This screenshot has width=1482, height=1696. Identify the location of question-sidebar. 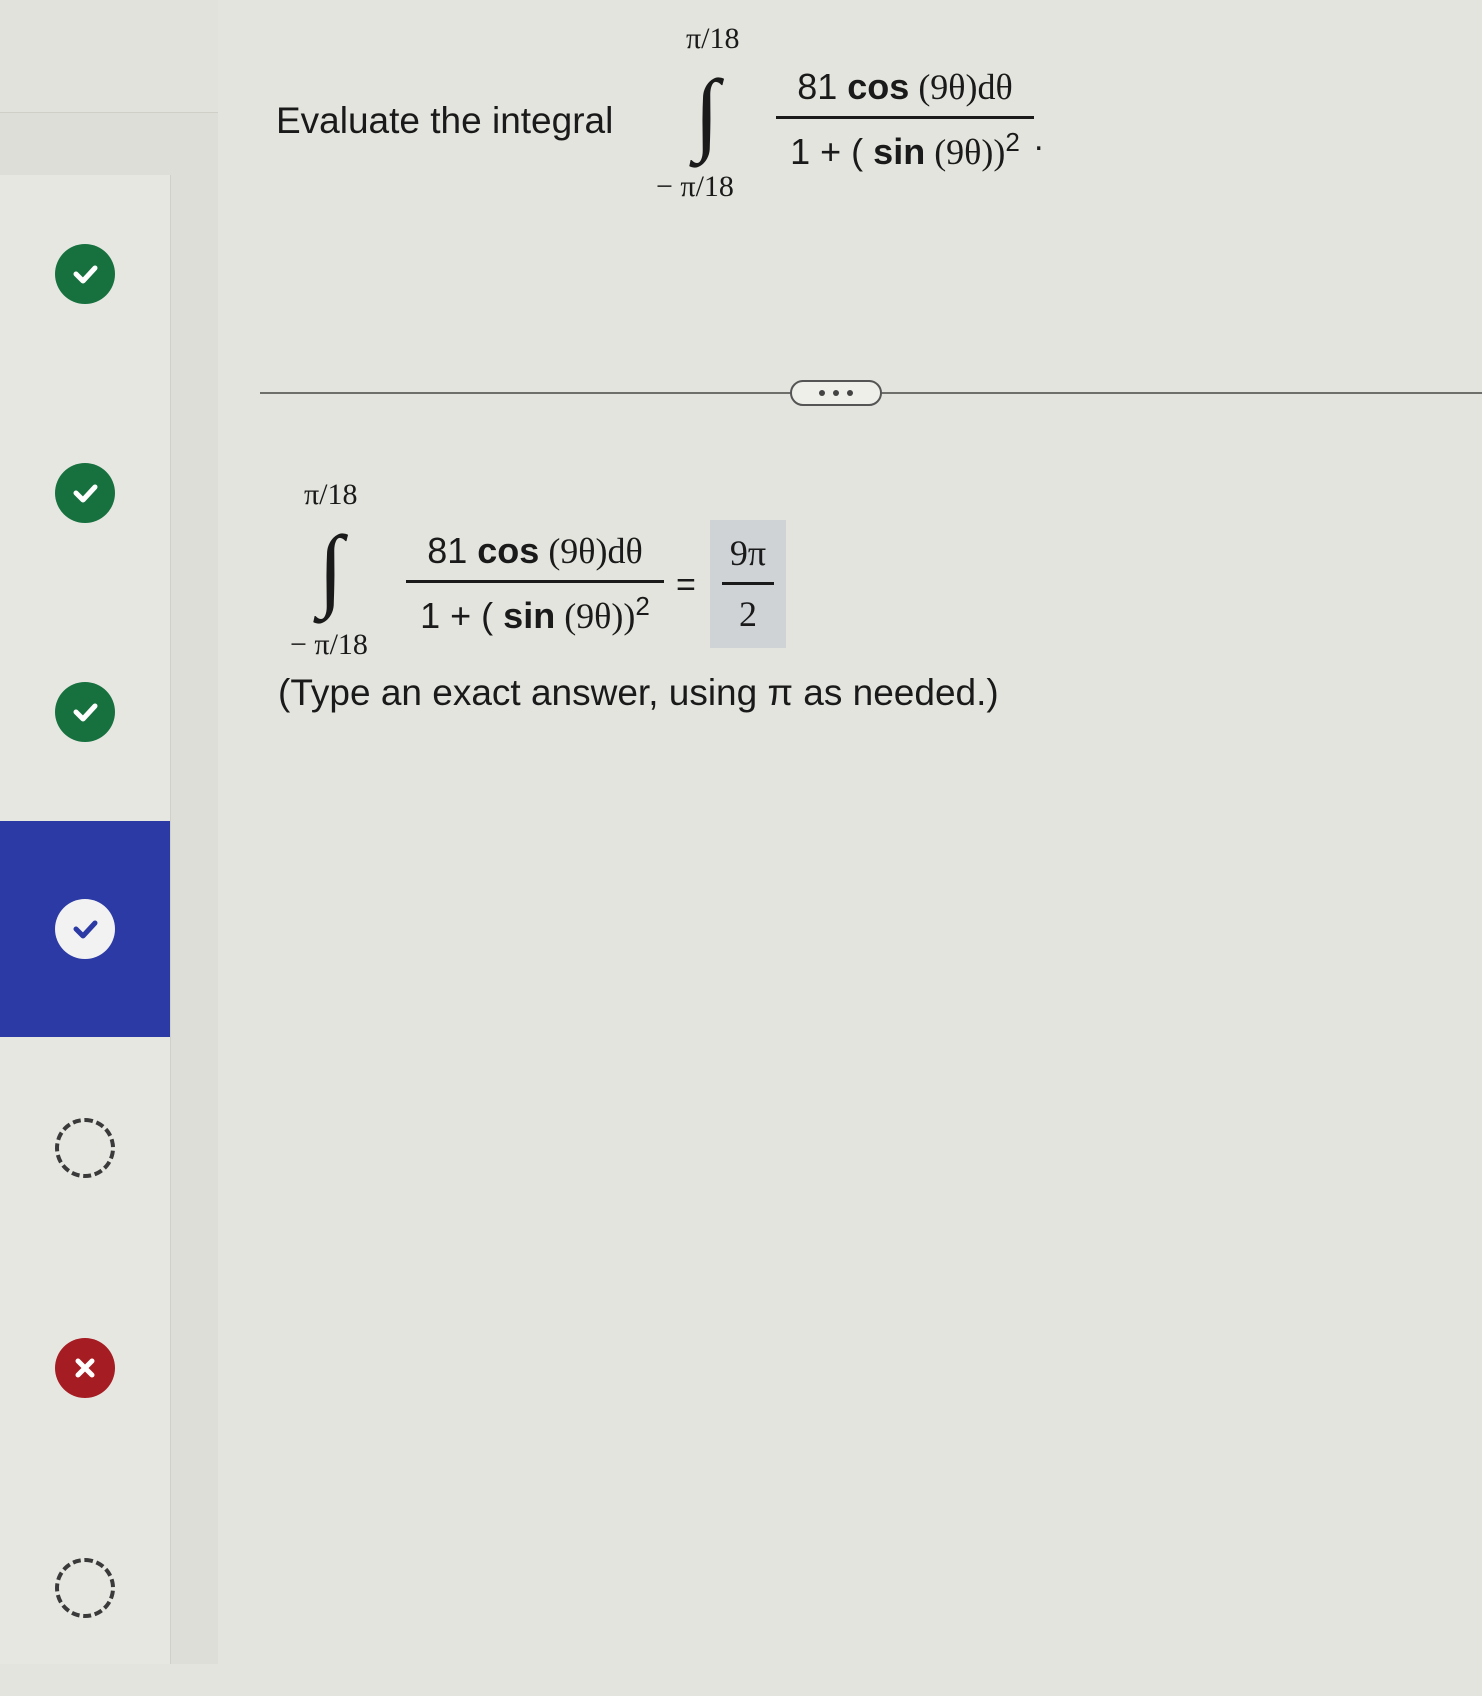
(109, 832).